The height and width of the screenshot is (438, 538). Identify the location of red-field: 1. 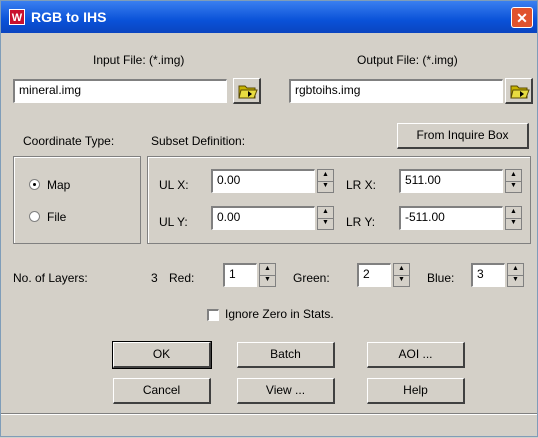
(240, 275).